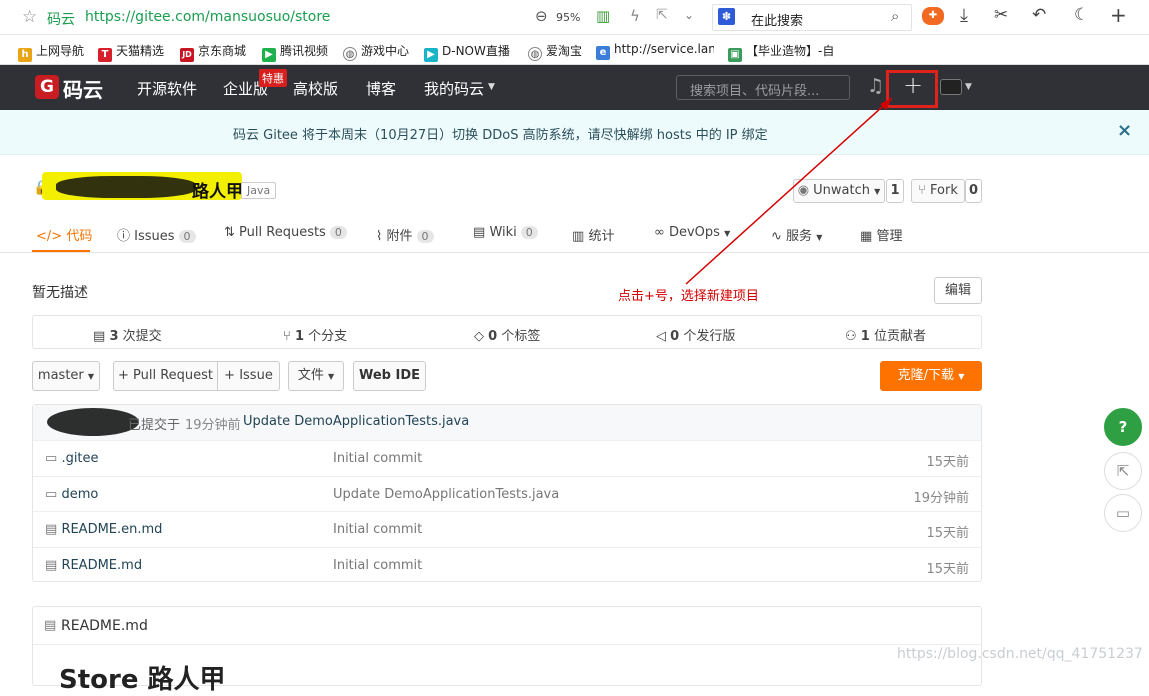  Describe the element at coordinates (142, 680) in the screenshot. I see `readme-heading: Store 路人甲` at that location.